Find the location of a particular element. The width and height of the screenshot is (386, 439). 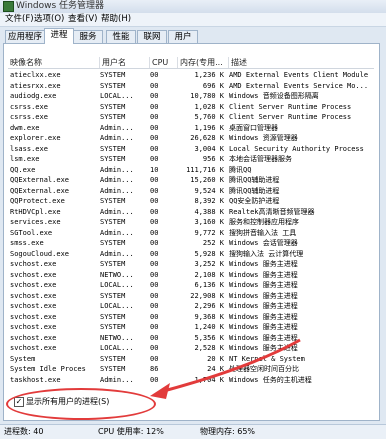

tab-applications: 应用程序 is located at coordinates (25, 36).